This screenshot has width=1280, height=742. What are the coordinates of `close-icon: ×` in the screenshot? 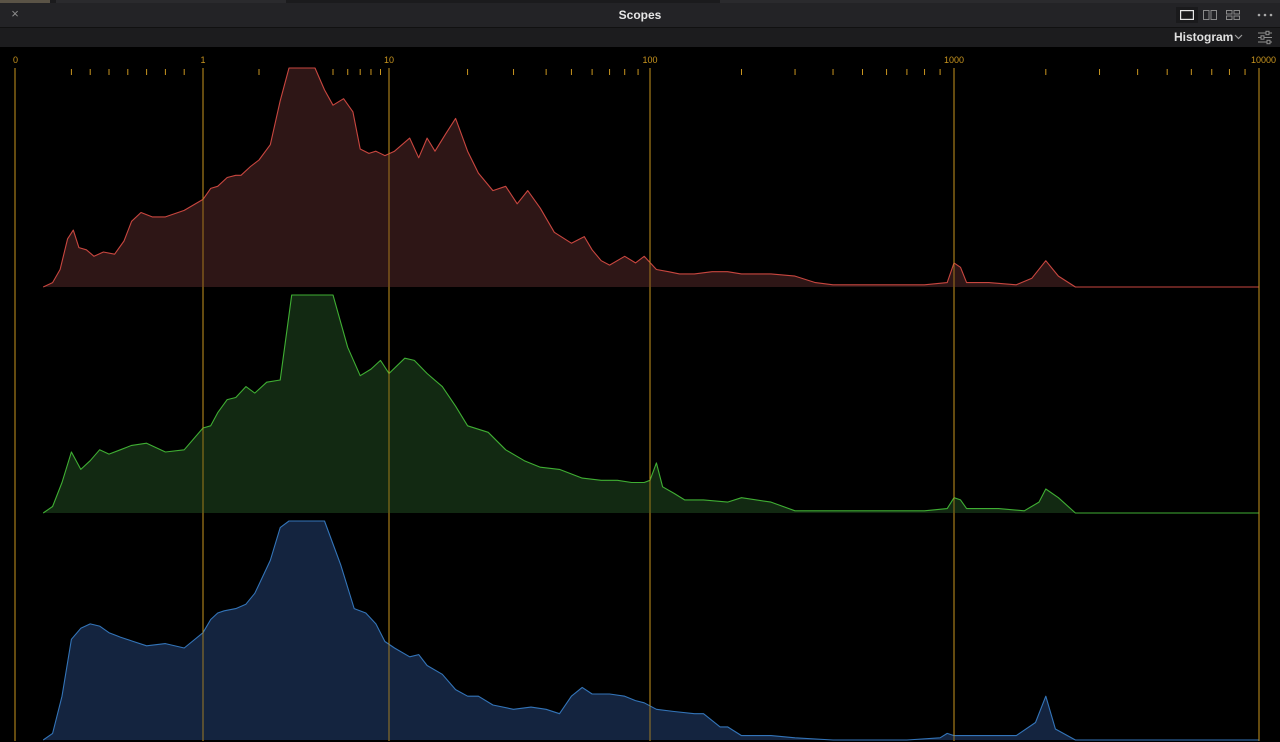 It's located at (15, 13).